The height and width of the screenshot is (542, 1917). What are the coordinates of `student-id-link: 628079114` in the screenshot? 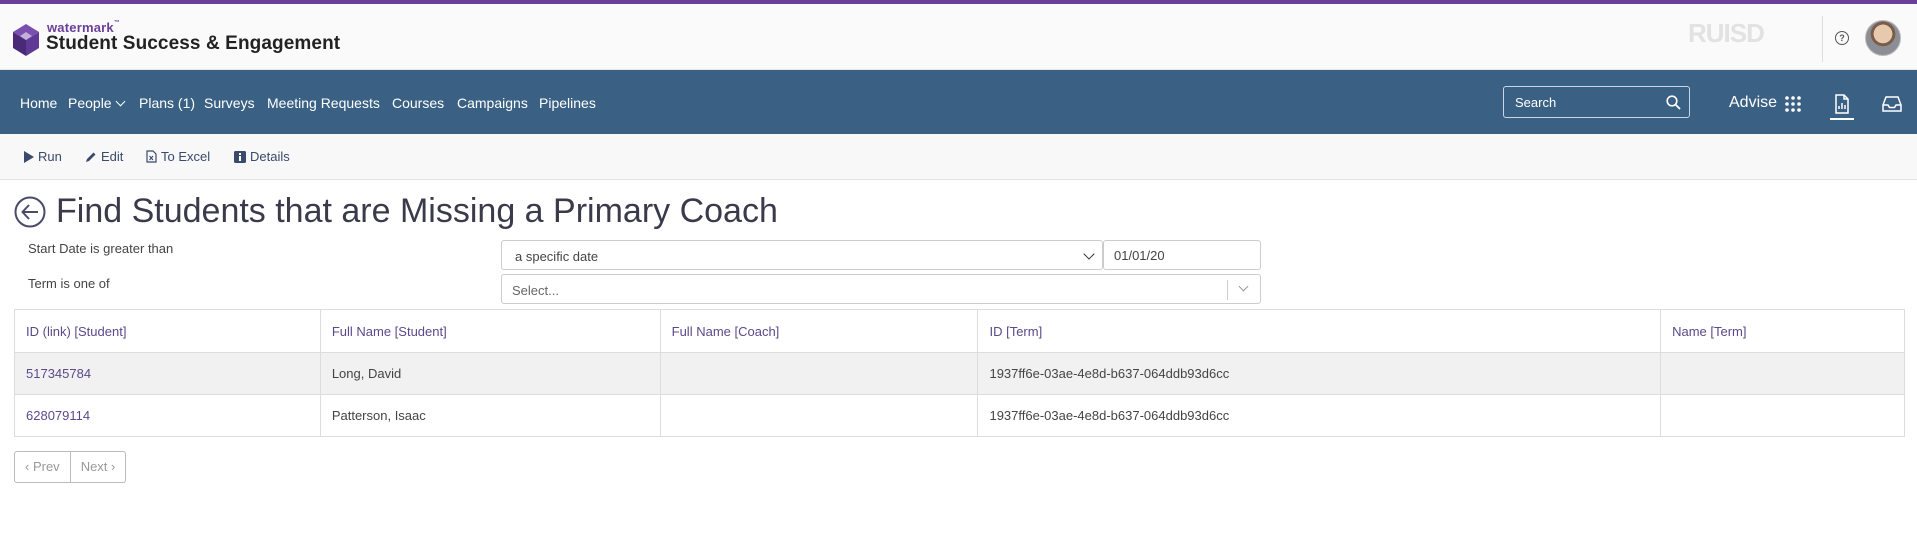 It's located at (58, 415).